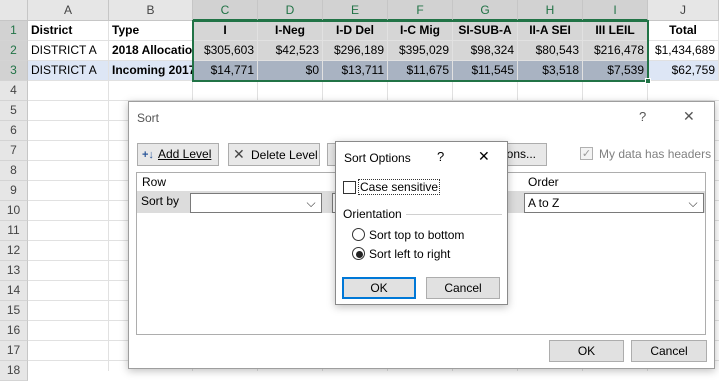 Image resolution: width=719 pixels, height=381 pixels. Describe the element at coordinates (14, 111) in the screenshot. I see `row-header-5: 5` at that location.